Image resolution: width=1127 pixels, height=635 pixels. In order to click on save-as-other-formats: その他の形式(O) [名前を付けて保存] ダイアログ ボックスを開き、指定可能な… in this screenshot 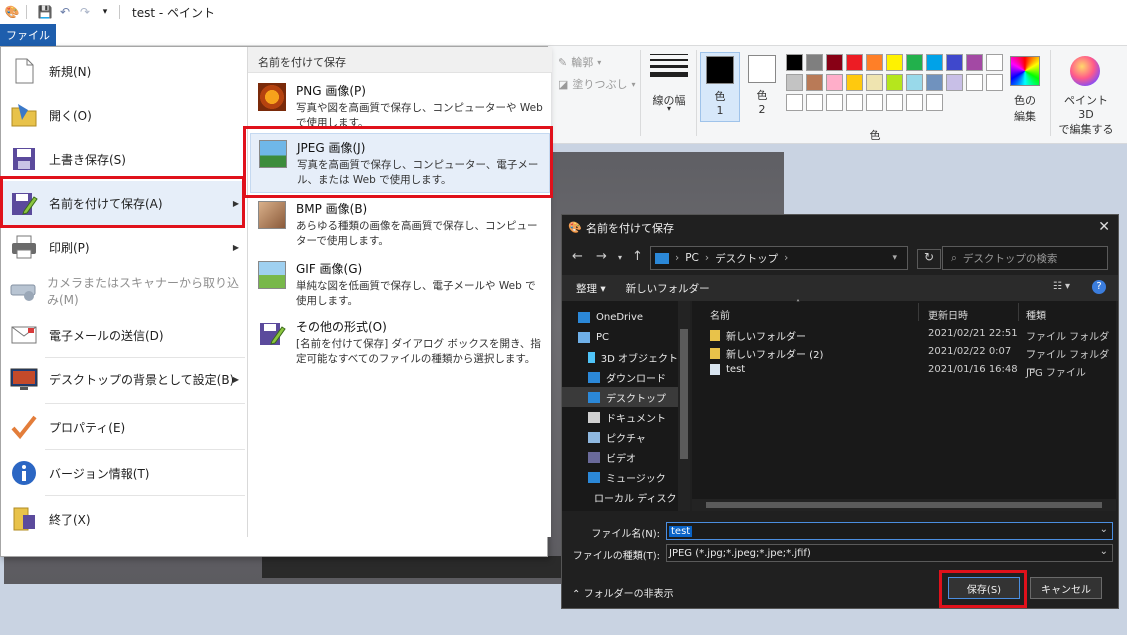, I will do `click(400, 343)`.